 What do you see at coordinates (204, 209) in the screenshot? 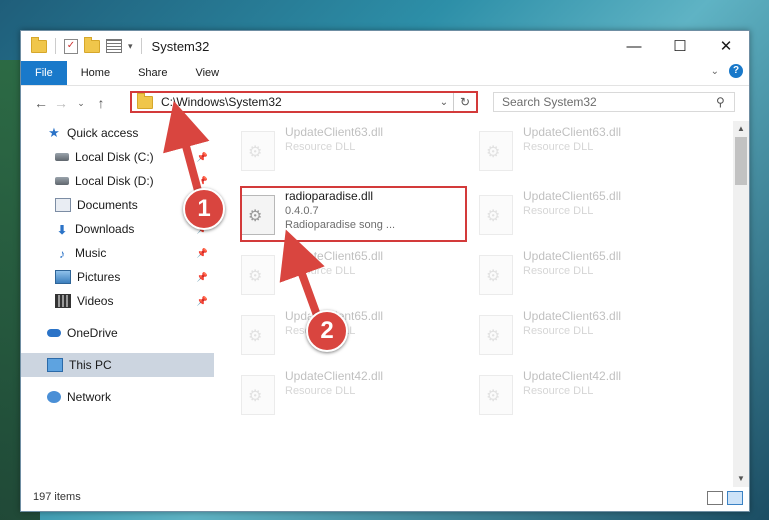
I see `step-1-badge: 1` at bounding box center [204, 209].